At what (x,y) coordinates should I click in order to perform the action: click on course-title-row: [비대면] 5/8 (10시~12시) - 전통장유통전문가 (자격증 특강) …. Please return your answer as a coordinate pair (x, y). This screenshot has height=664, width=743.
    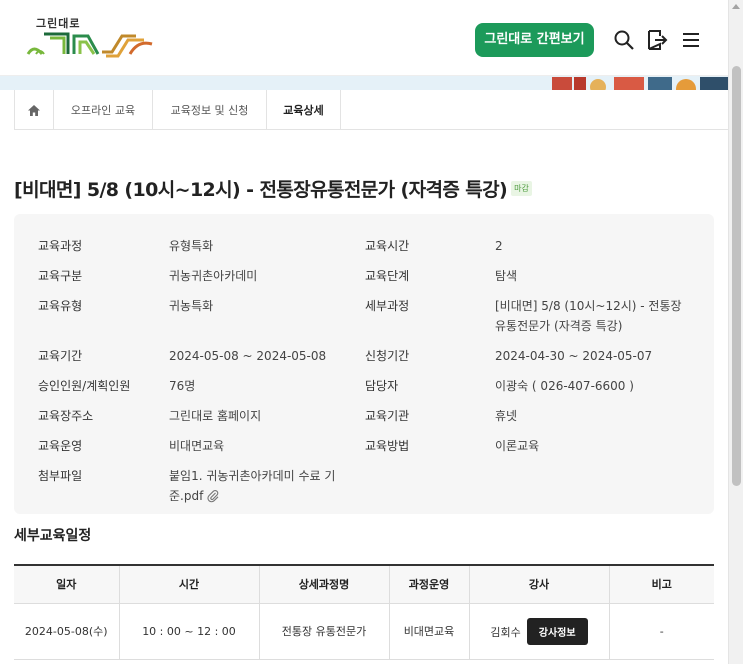
    Looking at the image, I should click on (364, 188).